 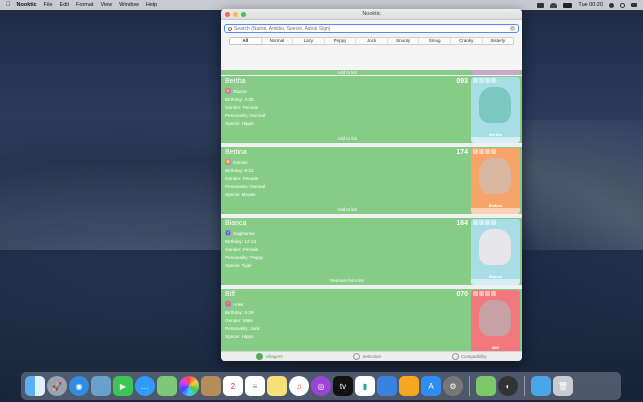 I want to click on wifi-icon, so click(x=554, y=5).